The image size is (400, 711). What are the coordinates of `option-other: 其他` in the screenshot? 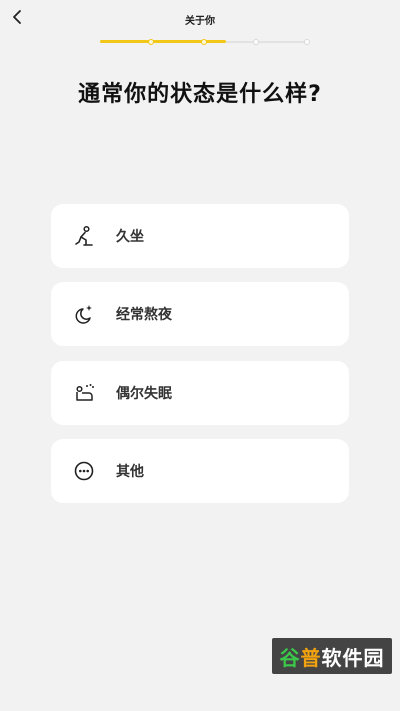 It's located at (200, 471).